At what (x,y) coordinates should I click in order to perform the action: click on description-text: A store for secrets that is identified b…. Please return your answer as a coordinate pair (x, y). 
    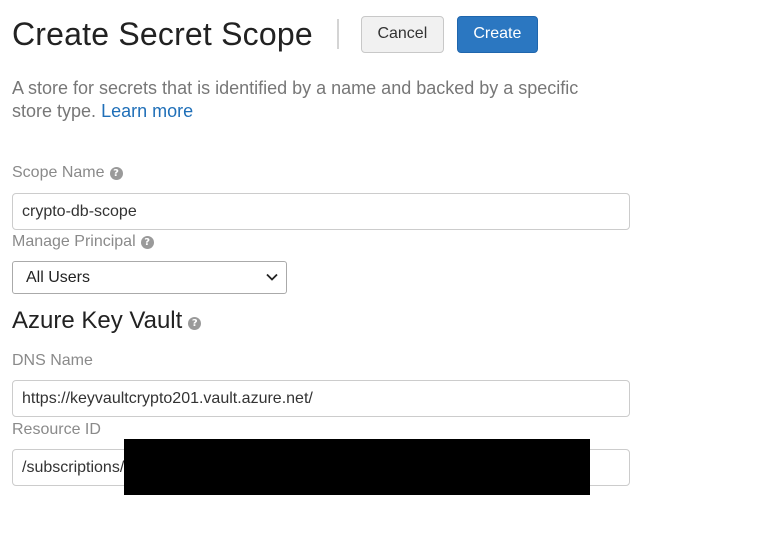
    Looking at the image, I should click on (295, 99).